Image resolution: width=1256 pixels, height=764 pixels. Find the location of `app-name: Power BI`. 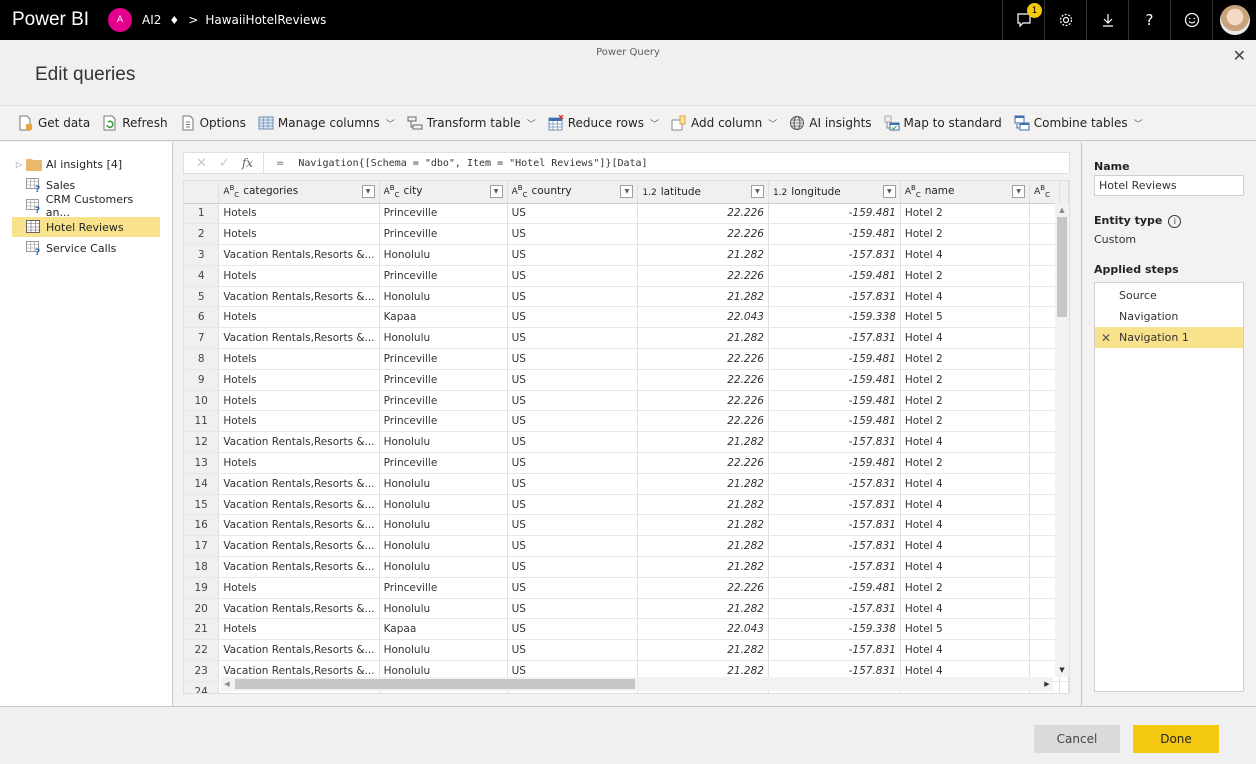

app-name: Power BI is located at coordinates (60, 20).